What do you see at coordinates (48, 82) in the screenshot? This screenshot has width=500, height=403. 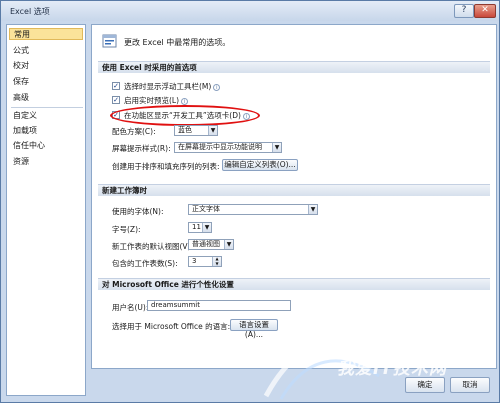 I see `sidebar-item-save: 保存` at bounding box center [48, 82].